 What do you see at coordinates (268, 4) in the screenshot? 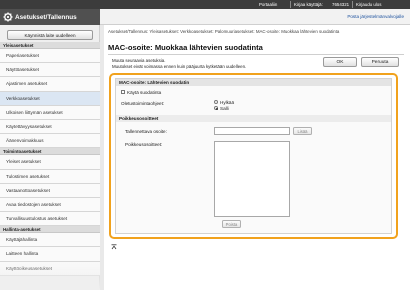
I see `portal-link: Portaaliin` at bounding box center [268, 4].